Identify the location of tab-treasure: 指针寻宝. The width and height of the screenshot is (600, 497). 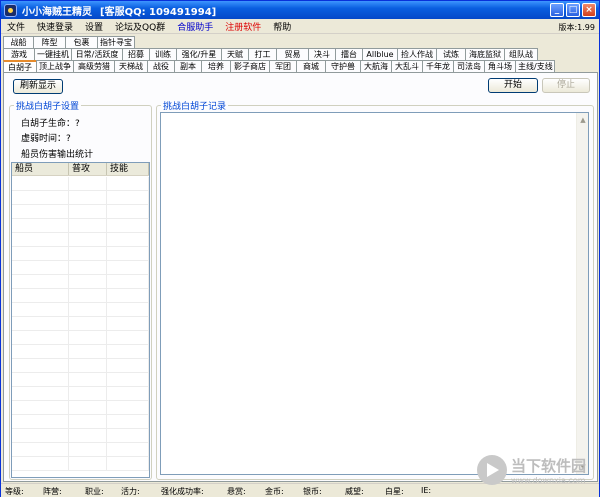
(116, 42).